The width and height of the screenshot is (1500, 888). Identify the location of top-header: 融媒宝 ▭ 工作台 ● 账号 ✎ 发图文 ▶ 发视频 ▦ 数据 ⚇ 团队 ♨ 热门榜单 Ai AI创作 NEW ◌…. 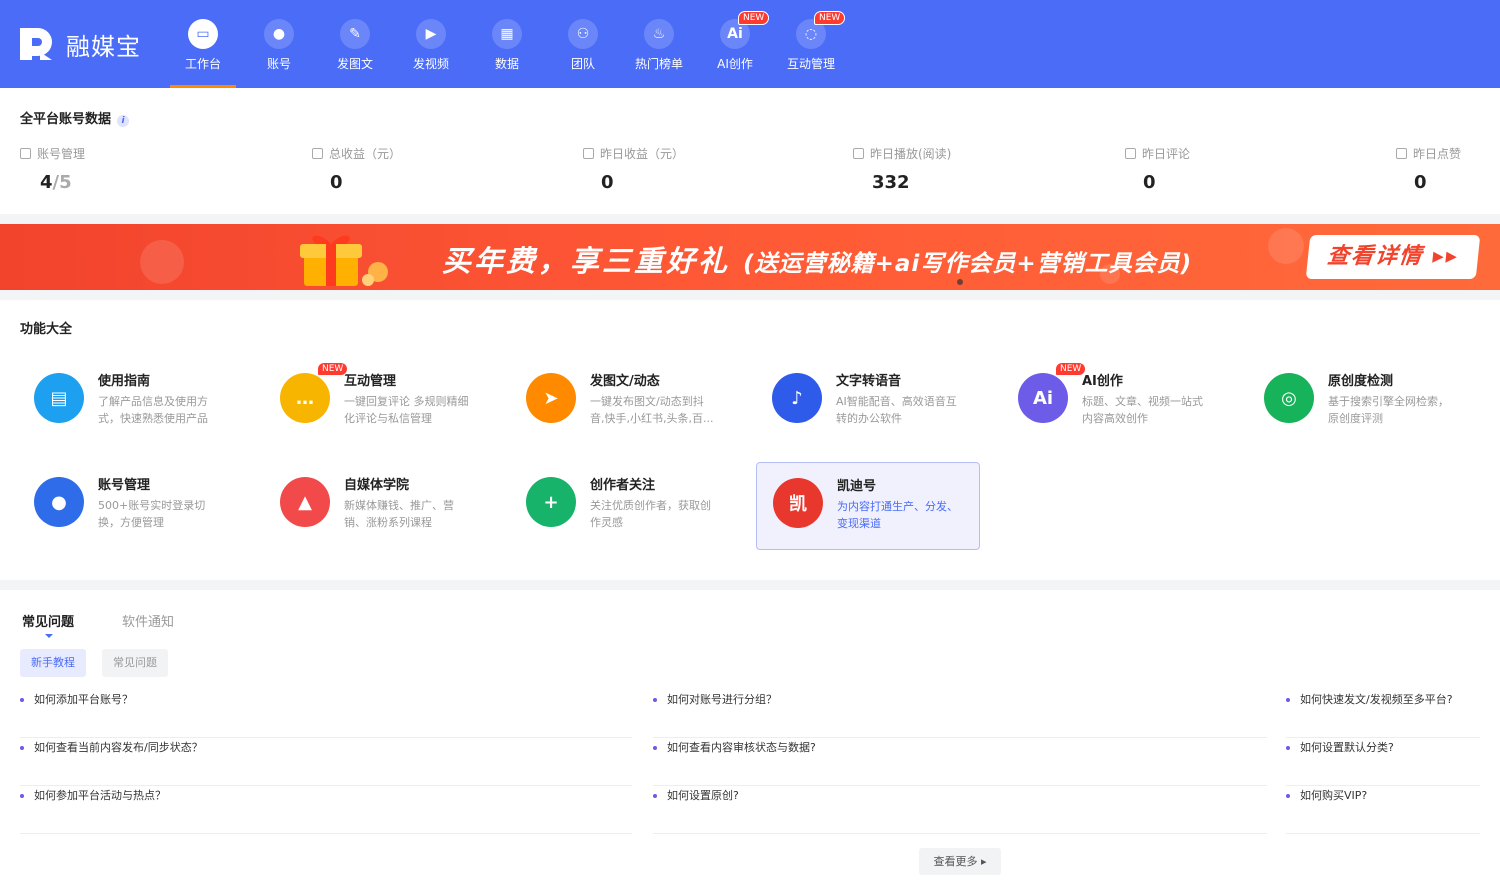
(750, 44).